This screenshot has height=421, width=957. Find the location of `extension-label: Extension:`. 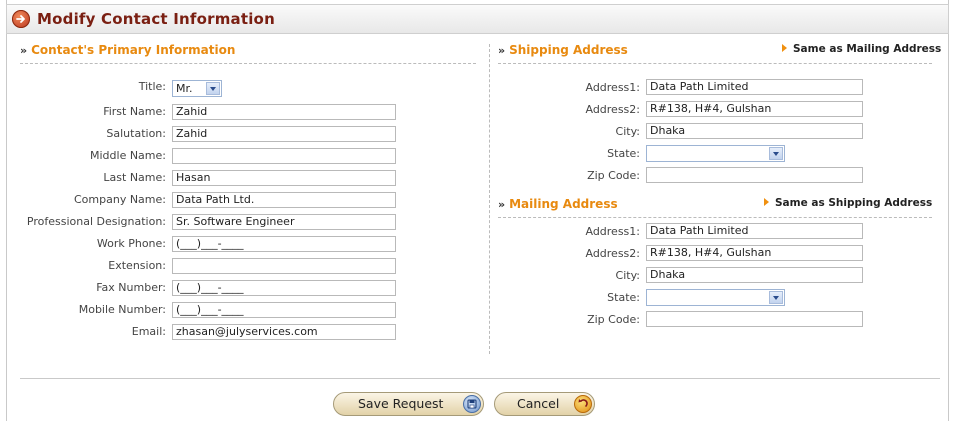

extension-label: Extension: is located at coordinates (137, 265).